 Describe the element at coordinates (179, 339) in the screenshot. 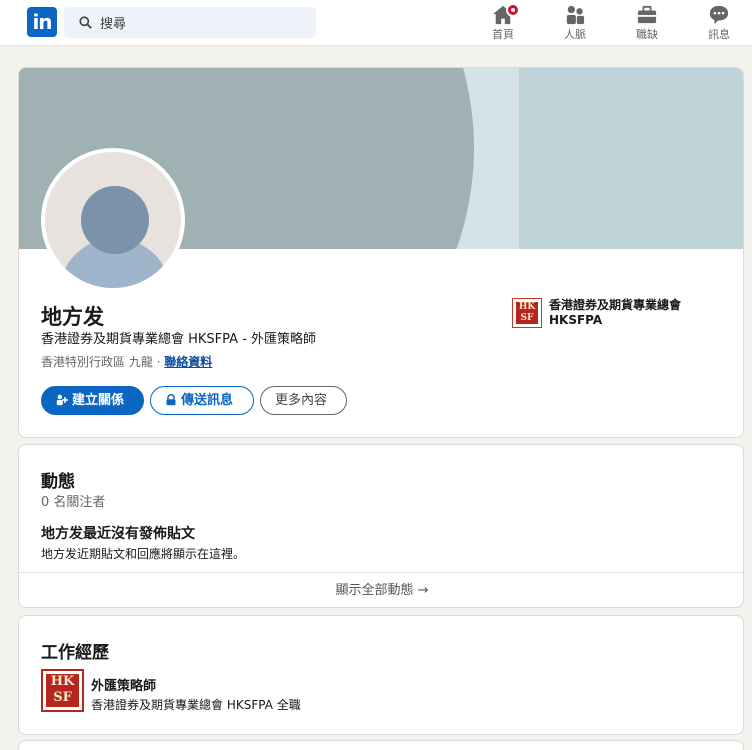

I see `profile-headline: 香港證券及期貨專業總會 HKSFPA - 外匯策略師` at that location.